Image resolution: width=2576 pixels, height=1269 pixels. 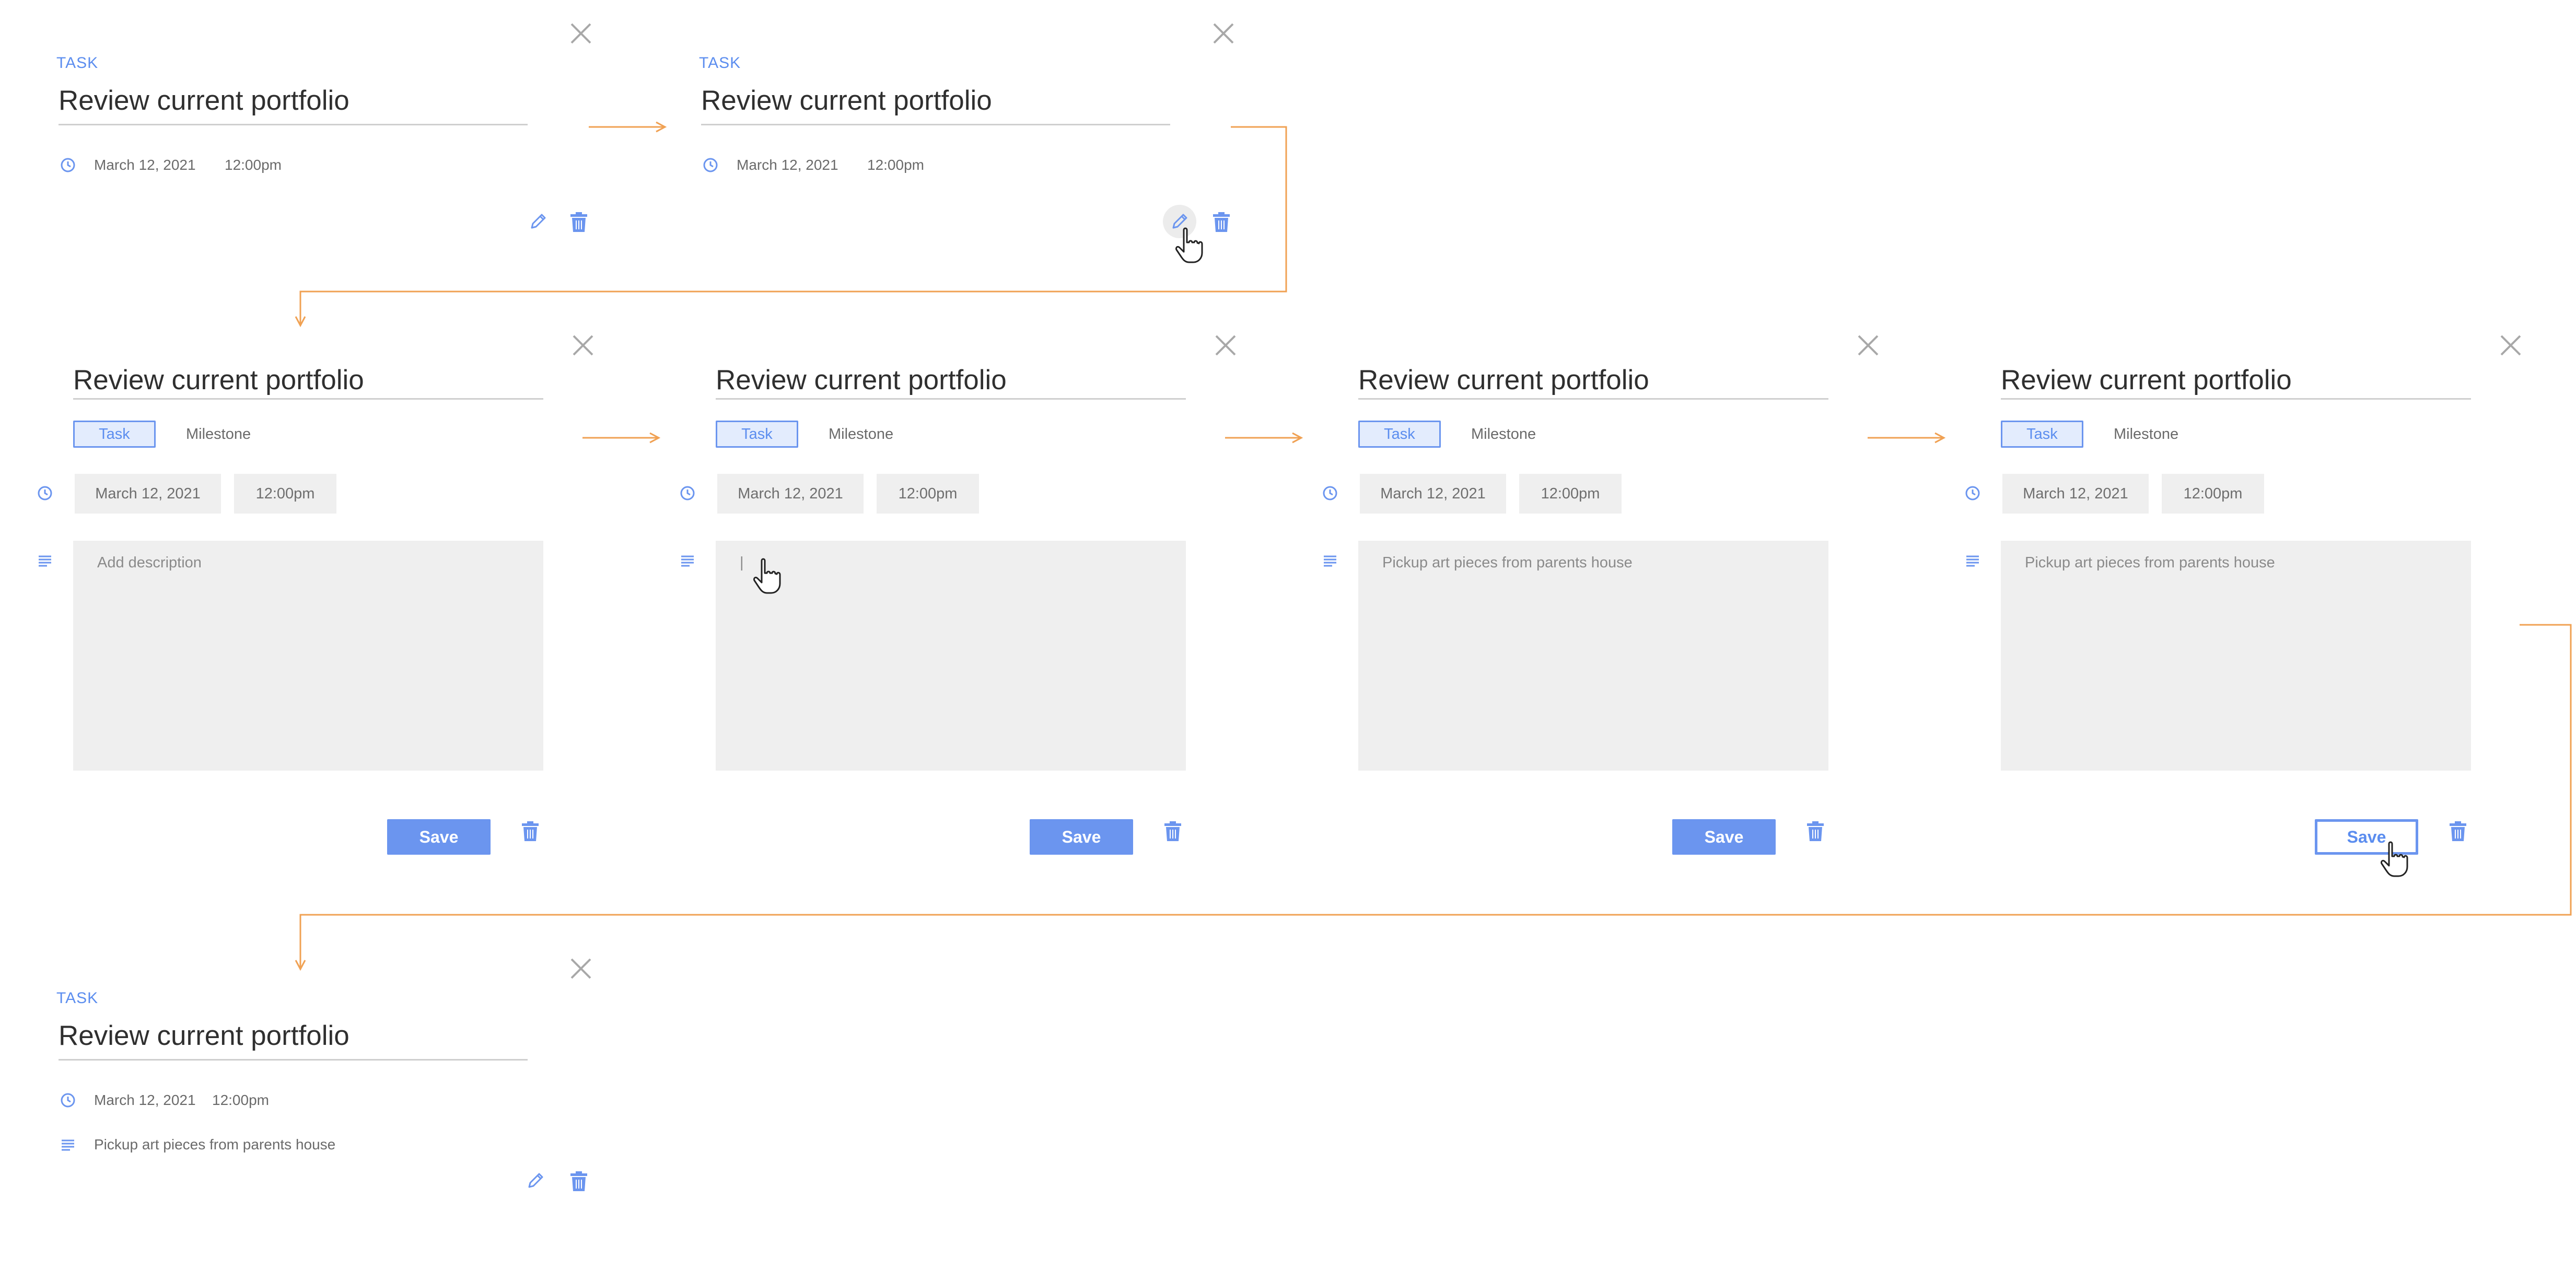 I want to click on task-description: Pickup art pieces from parents house, so click(x=215, y=1144).